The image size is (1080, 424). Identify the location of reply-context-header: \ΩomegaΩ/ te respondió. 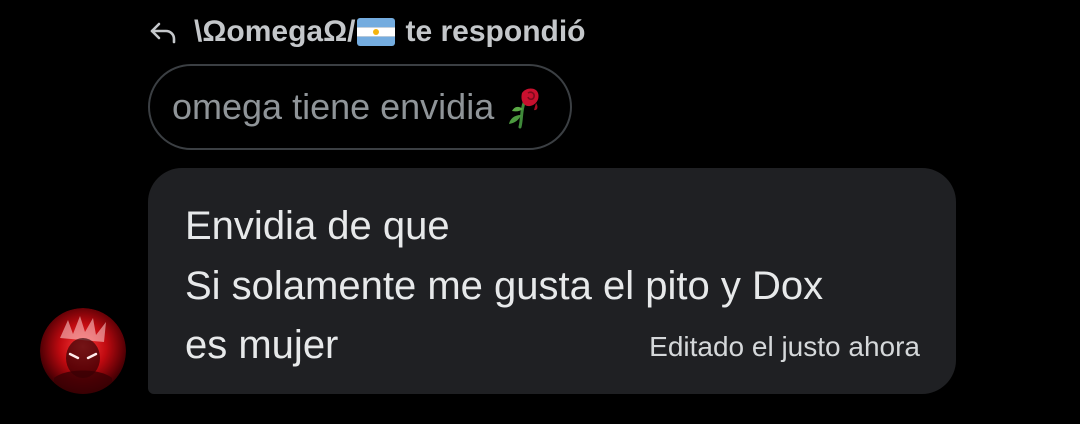
(367, 32).